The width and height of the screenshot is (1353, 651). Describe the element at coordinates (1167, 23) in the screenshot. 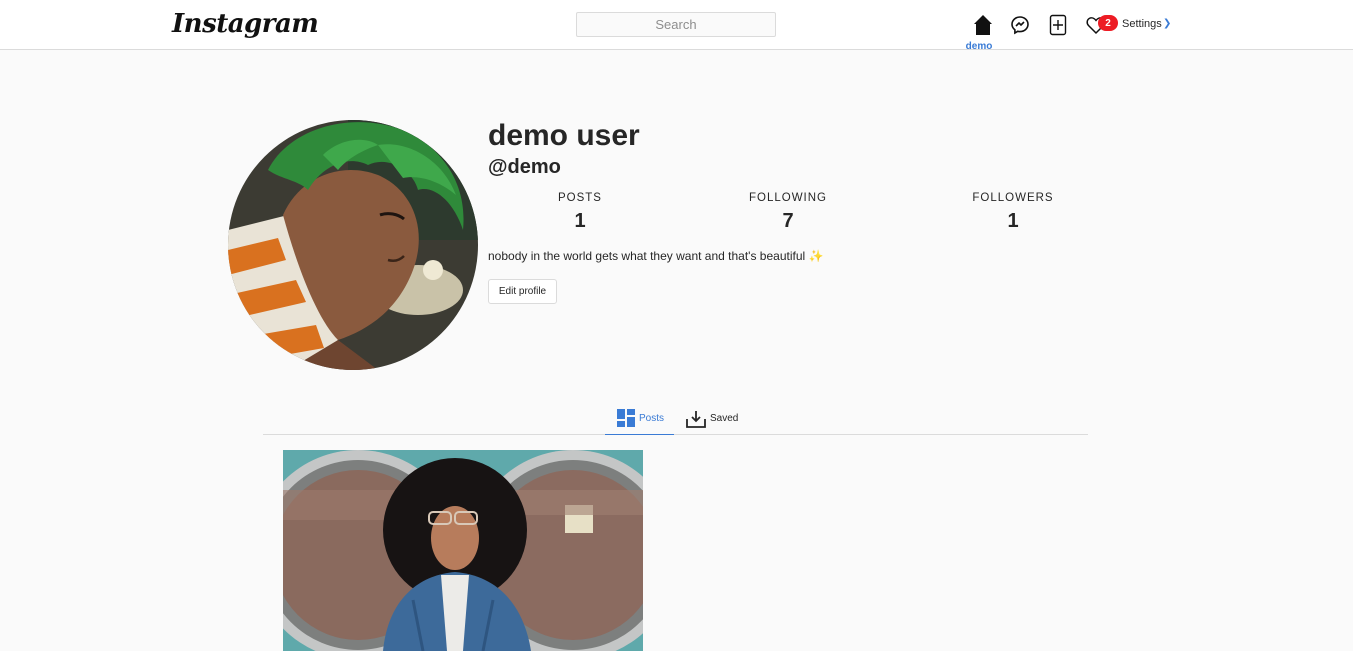

I see `chevron-down-icon: ❯` at that location.